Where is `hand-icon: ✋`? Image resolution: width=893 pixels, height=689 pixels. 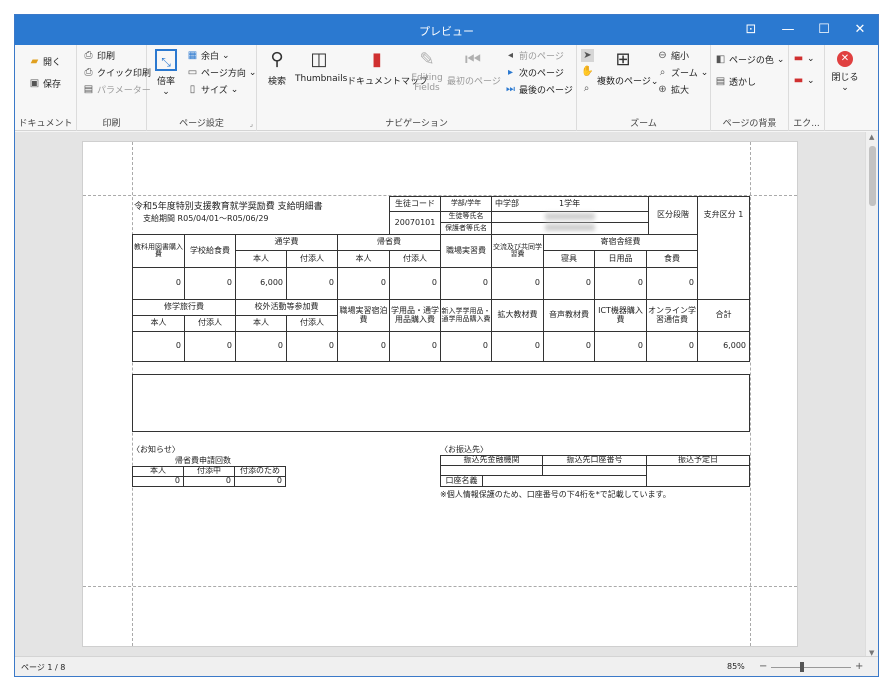 hand-icon: ✋ is located at coordinates (587, 71).